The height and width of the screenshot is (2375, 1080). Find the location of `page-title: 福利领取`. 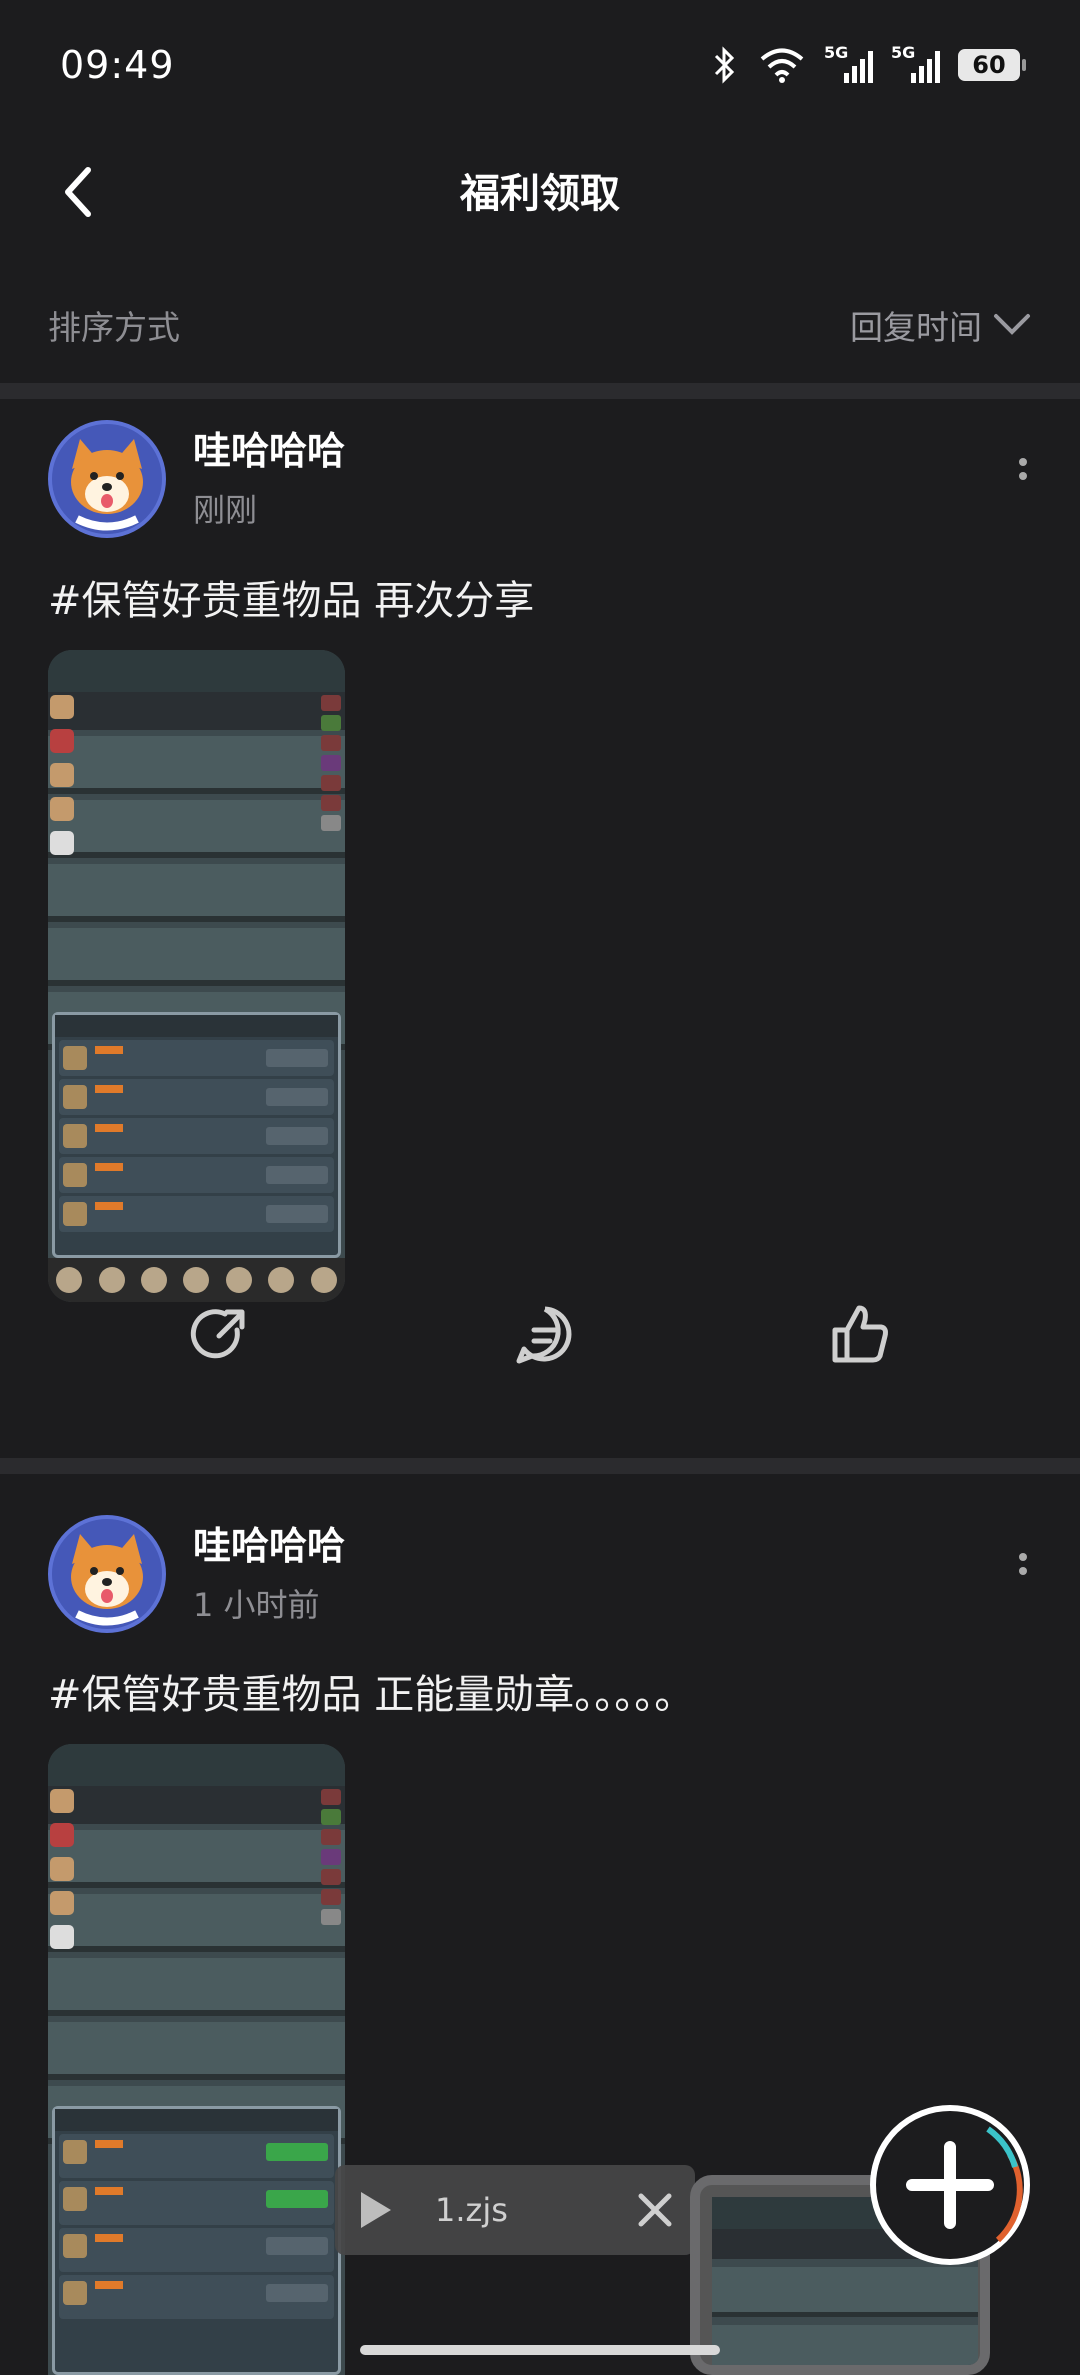

page-title: 福利领取 is located at coordinates (540, 194).